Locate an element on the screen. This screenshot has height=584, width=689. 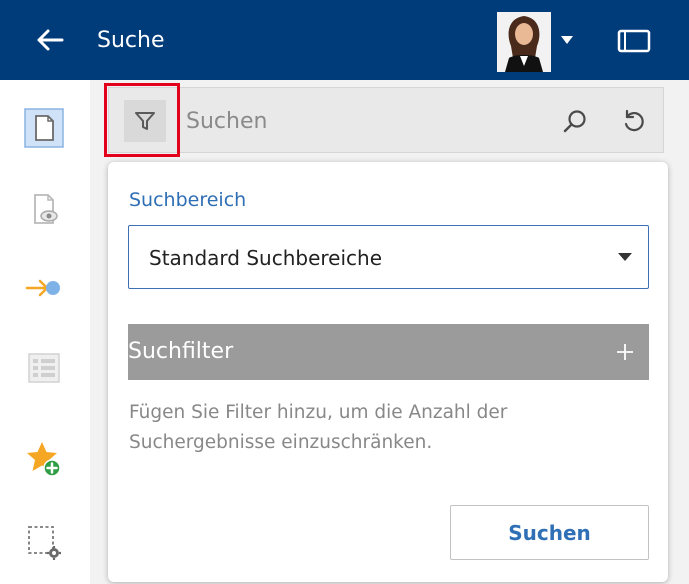
reset-button is located at coordinates (633, 121).